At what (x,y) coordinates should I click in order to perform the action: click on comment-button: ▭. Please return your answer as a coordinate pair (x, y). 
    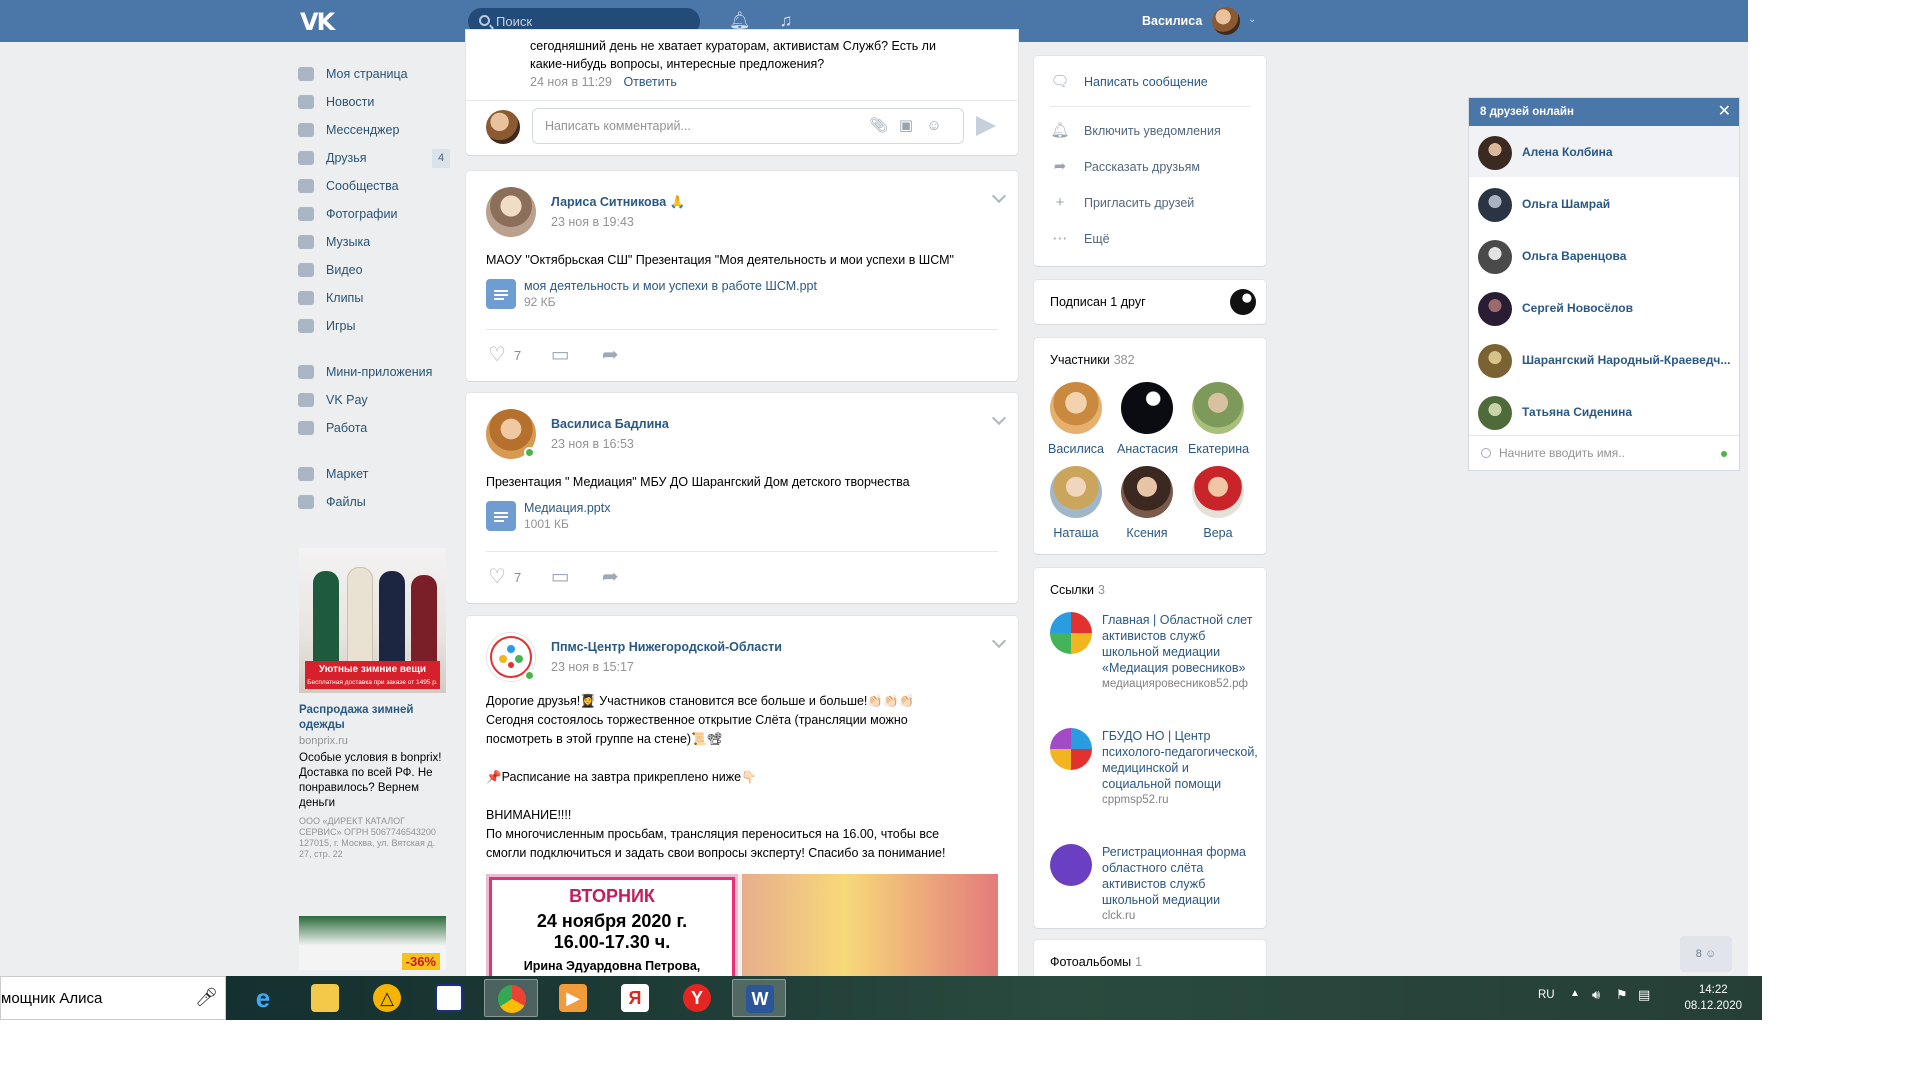
    Looking at the image, I should click on (560, 355).